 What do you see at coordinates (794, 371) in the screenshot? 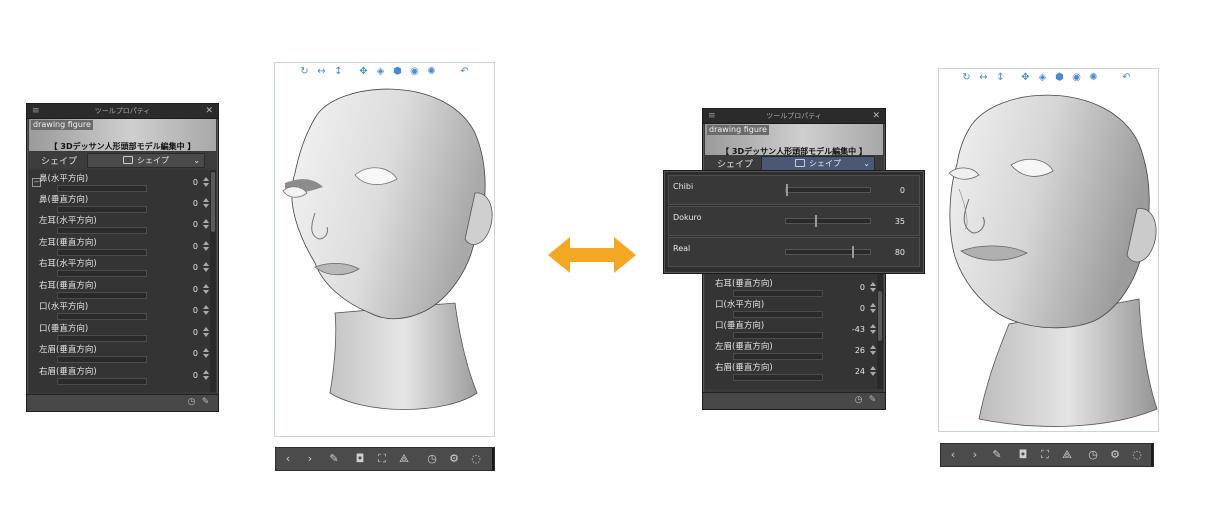
I see `param-row: 右眉(垂直方向) 24` at bounding box center [794, 371].